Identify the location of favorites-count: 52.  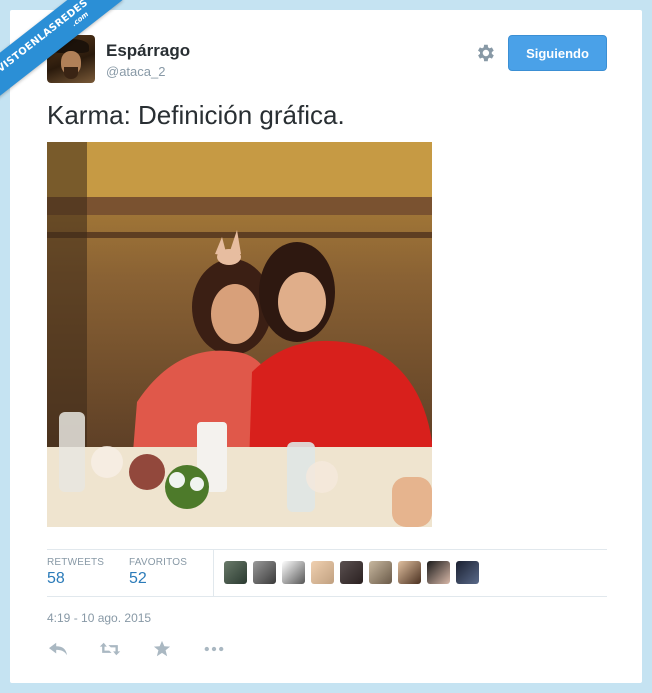
(138, 579).